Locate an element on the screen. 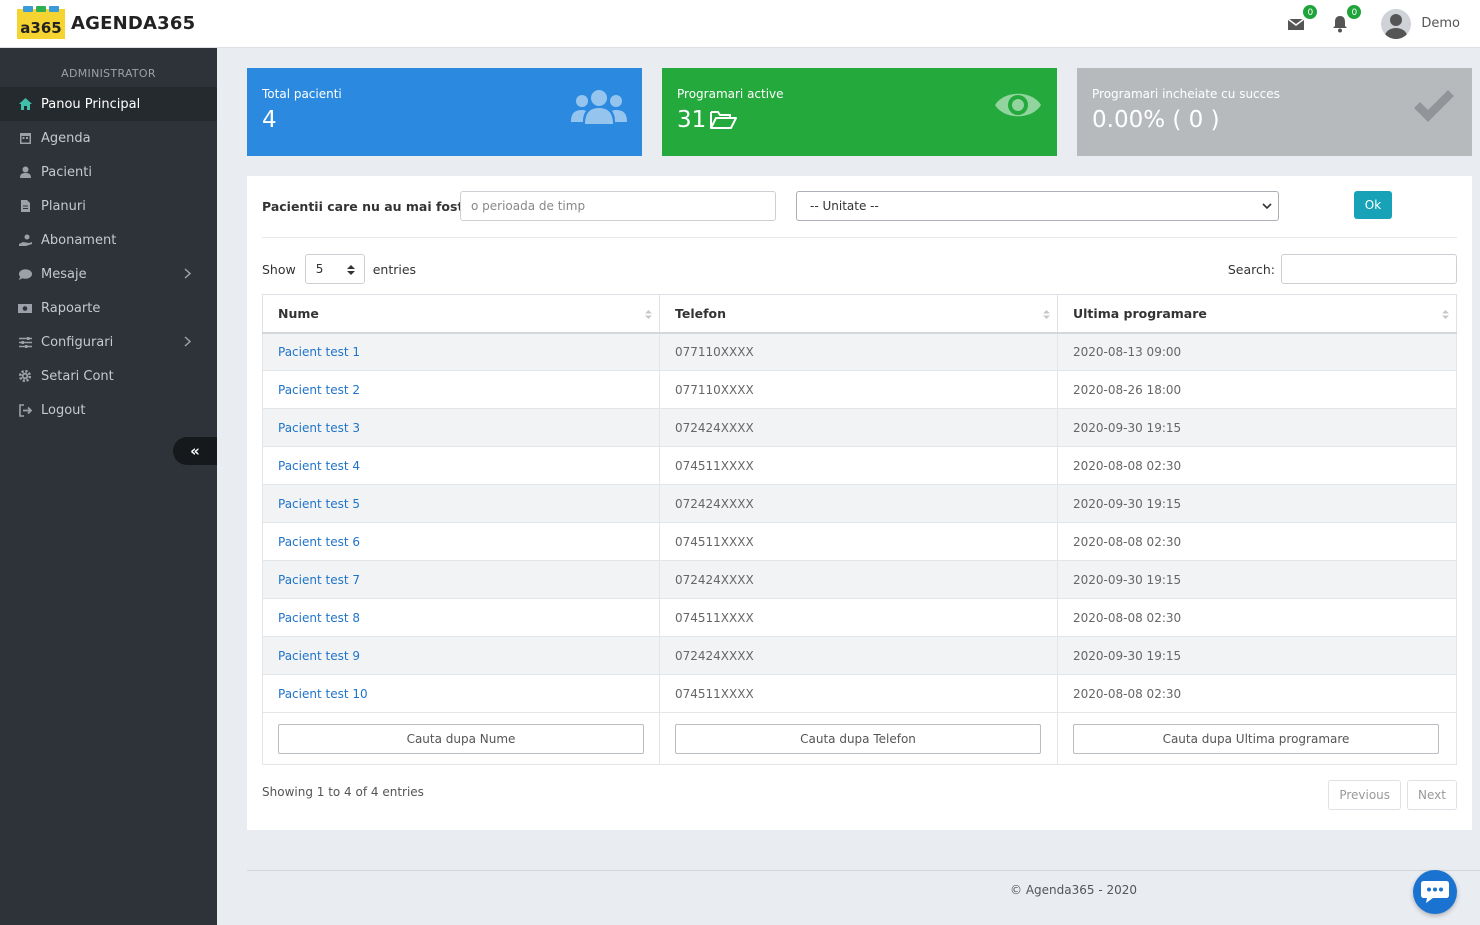 Image resolution: width=1480 pixels, height=925 pixels. column-header-nume: Nume is located at coordinates (461, 314).